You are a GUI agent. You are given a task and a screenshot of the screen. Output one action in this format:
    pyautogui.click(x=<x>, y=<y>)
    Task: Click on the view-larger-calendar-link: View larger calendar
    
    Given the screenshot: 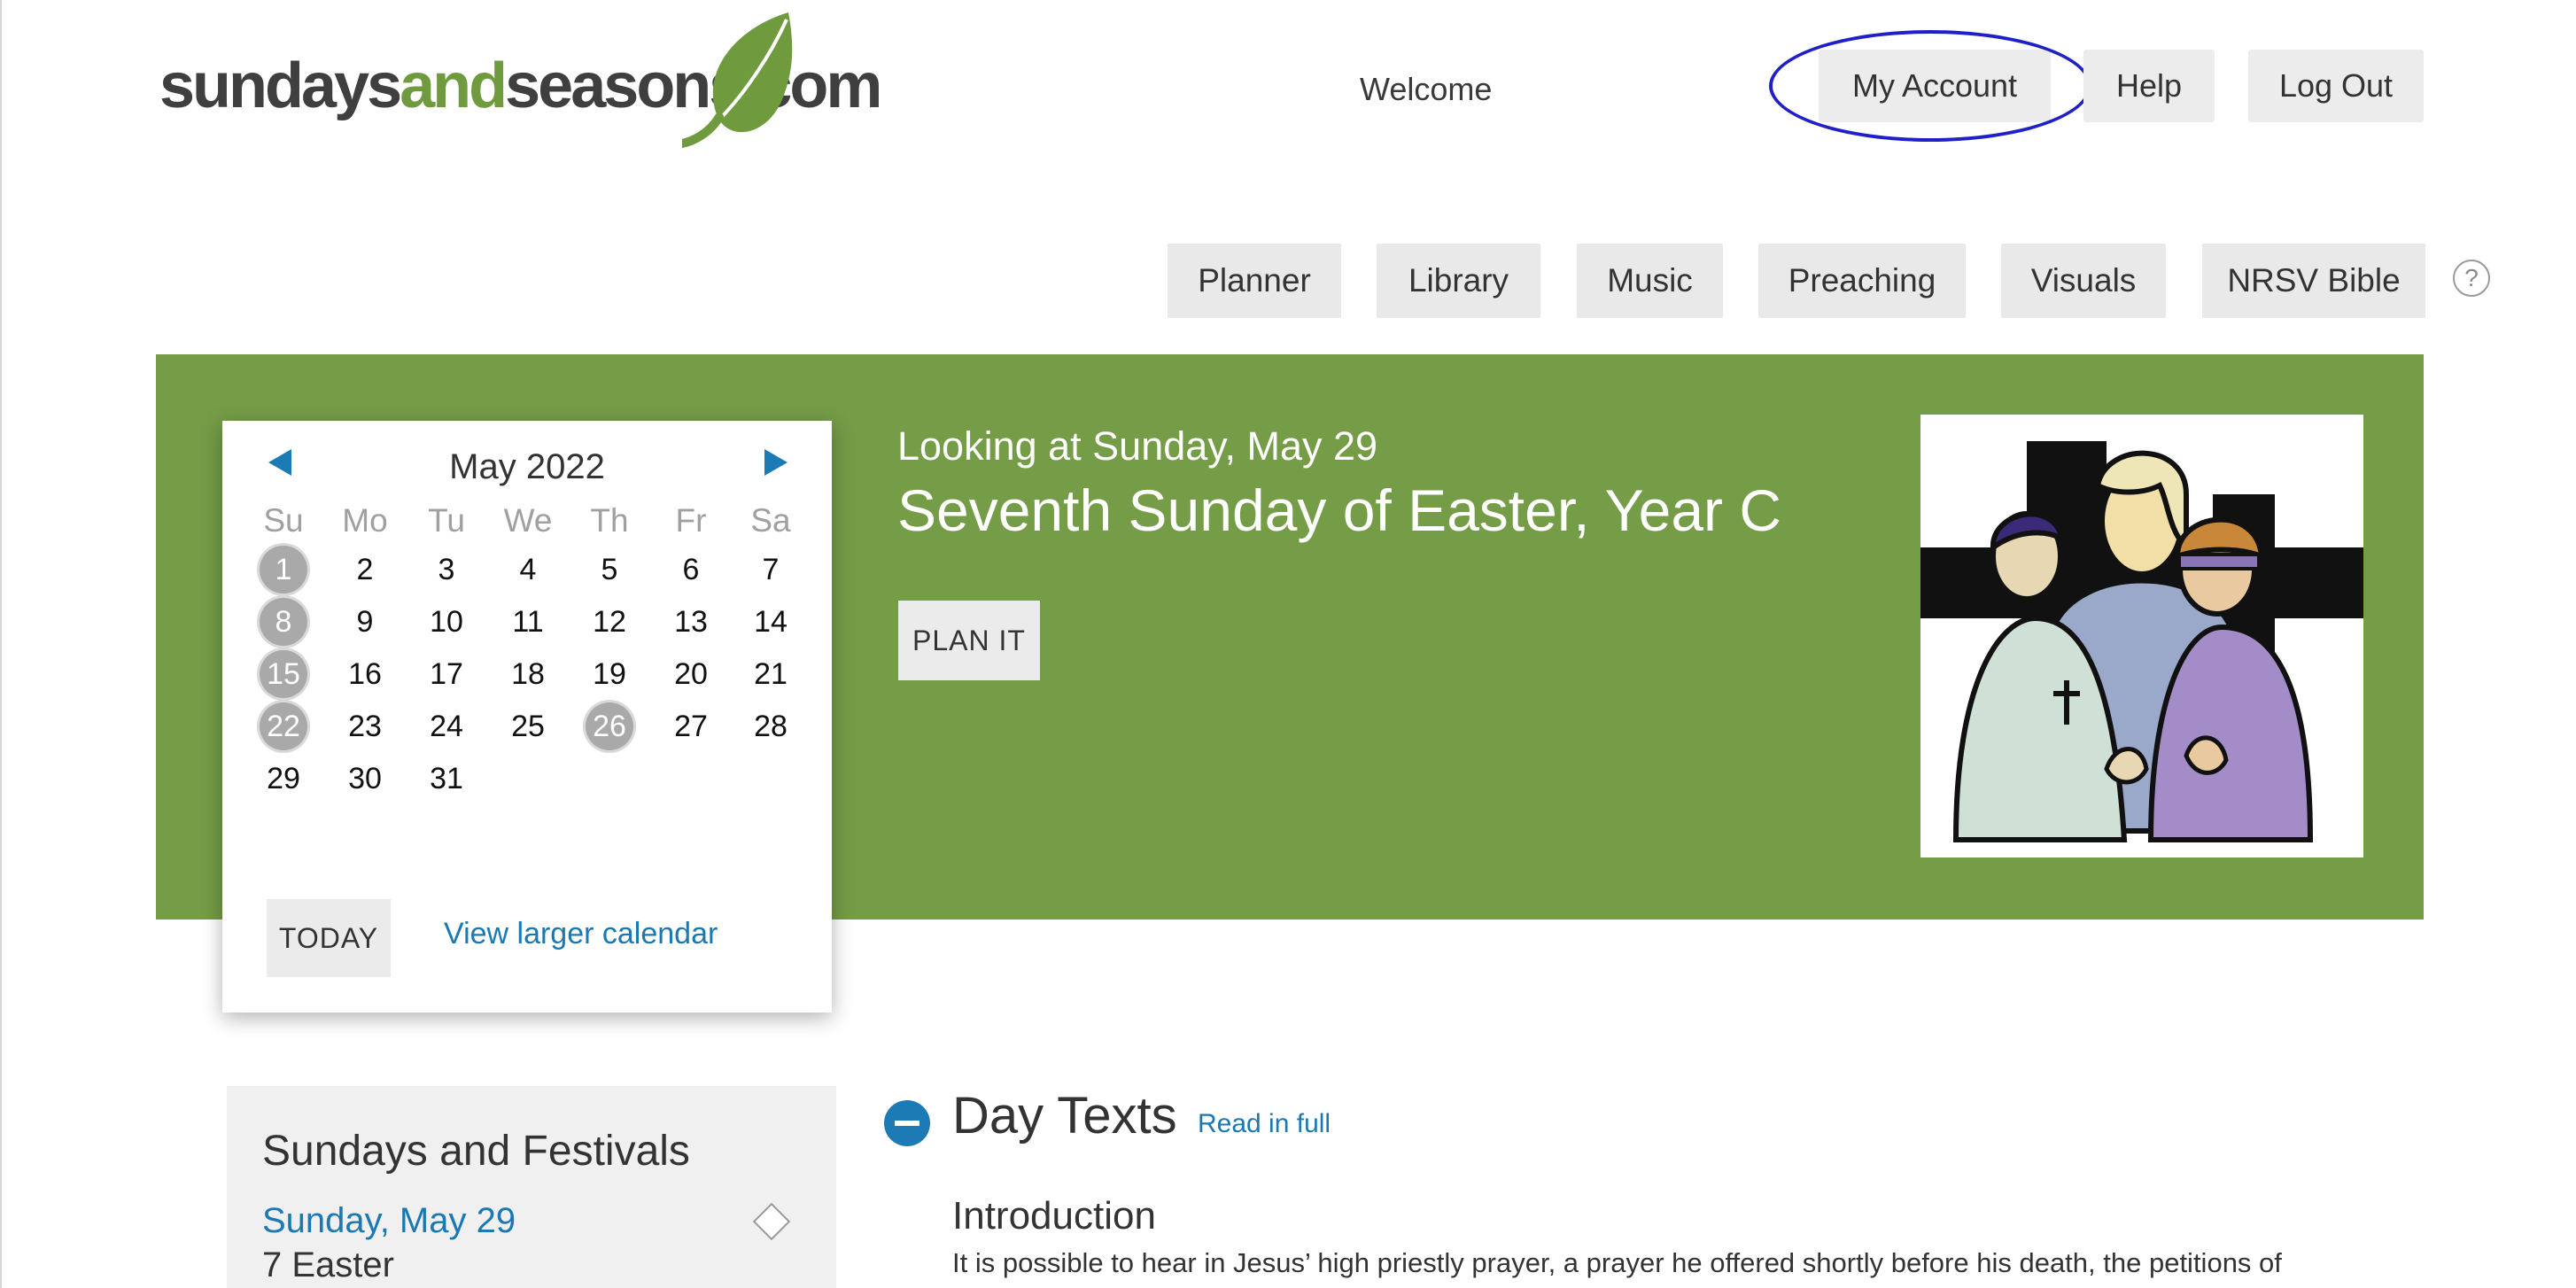 What is the action you would take?
    pyautogui.click(x=581, y=934)
    